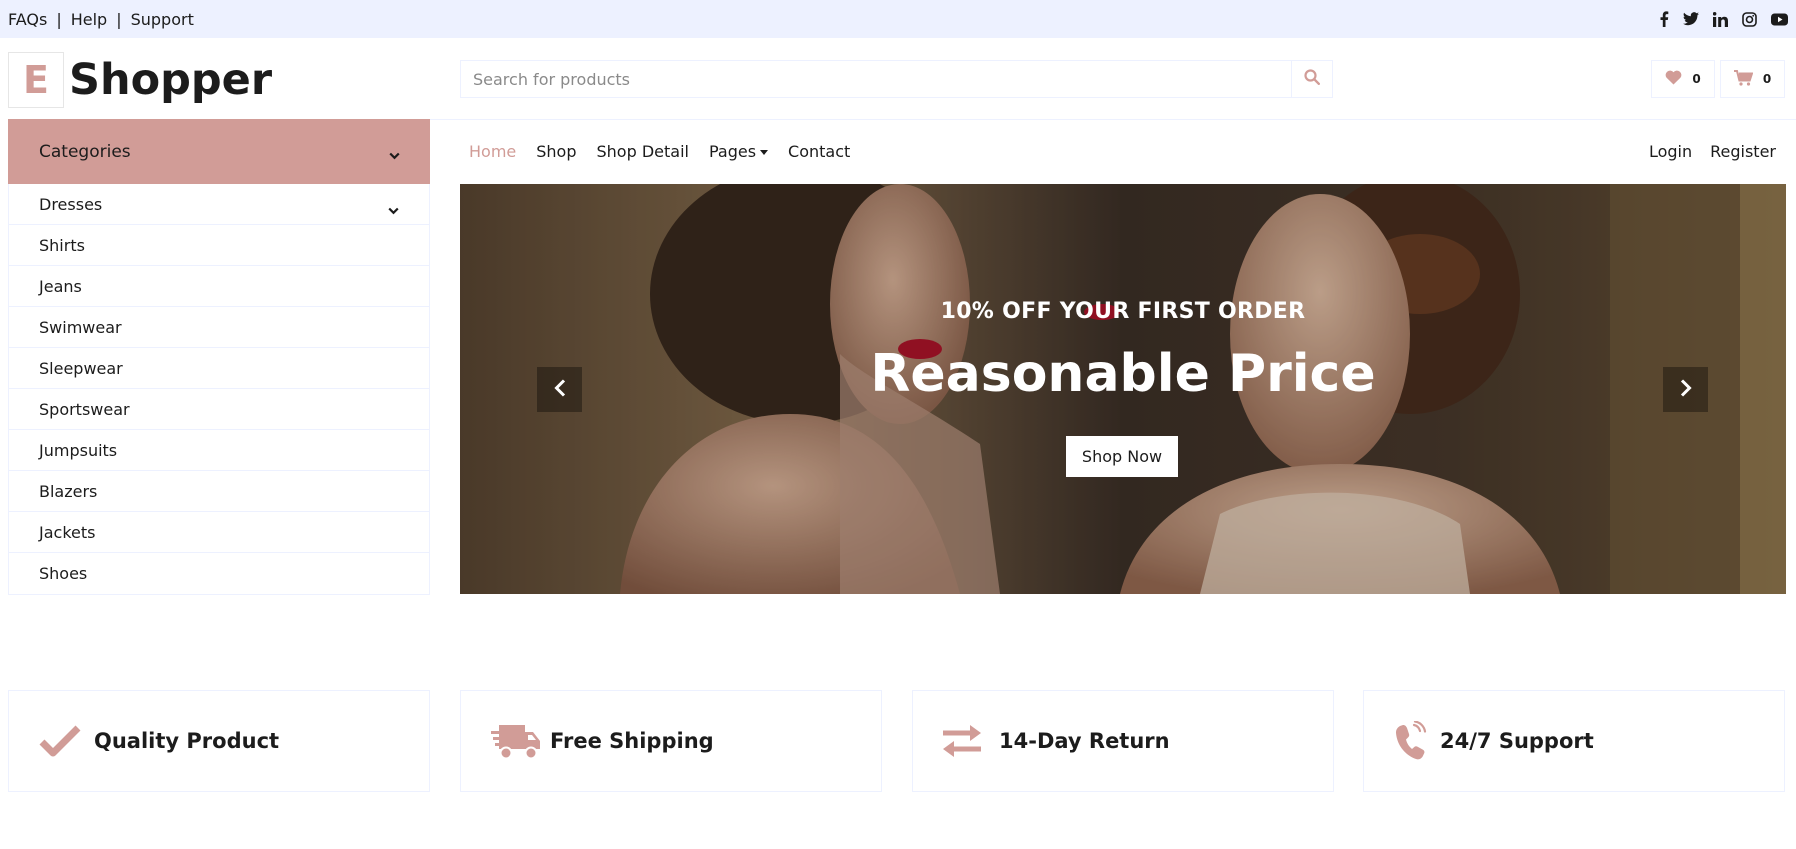  I want to click on category-item-sleepwear: Sleepwear, so click(219, 368).